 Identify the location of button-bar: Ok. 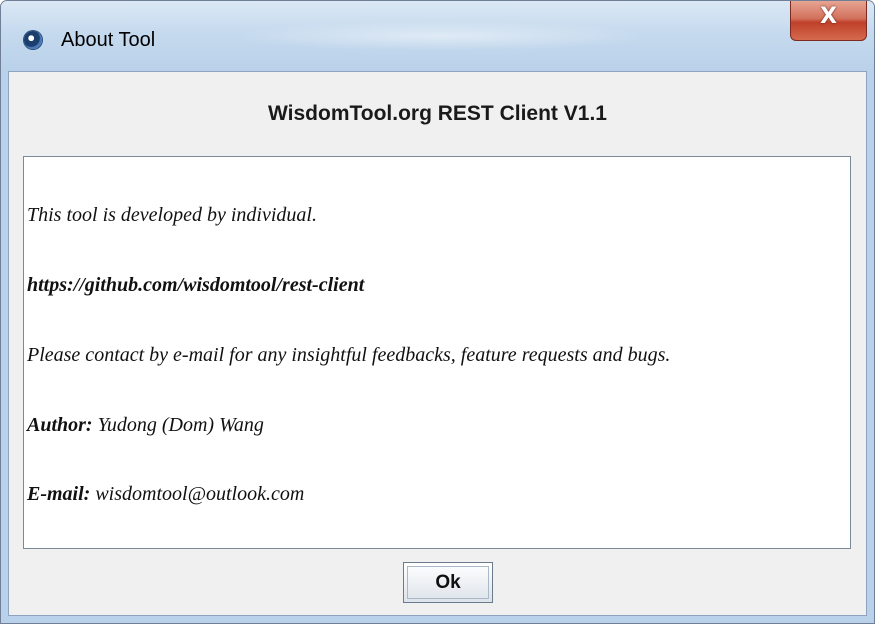
(437, 582).